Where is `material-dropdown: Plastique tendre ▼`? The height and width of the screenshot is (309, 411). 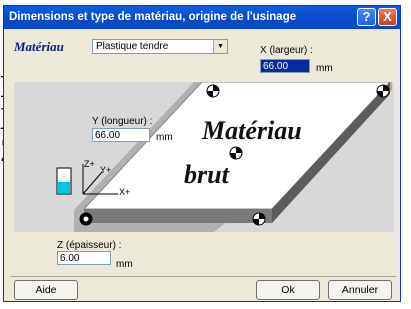
material-dropdown: Plastique tendre ▼ is located at coordinates (160, 46).